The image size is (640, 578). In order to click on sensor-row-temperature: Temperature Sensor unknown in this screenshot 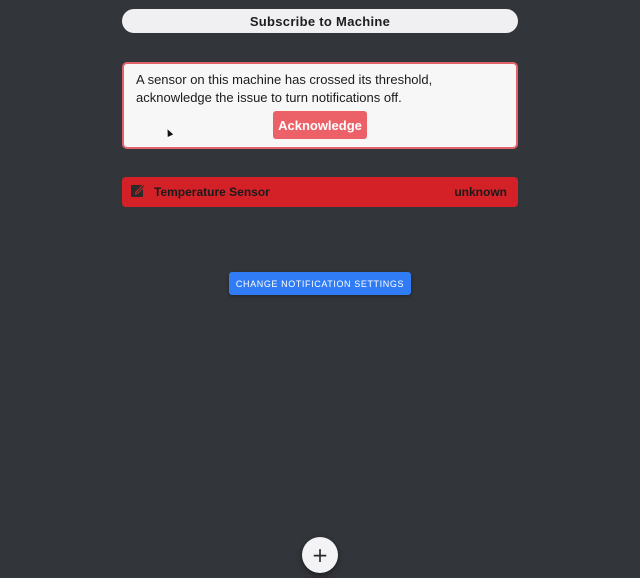, I will do `click(320, 192)`.